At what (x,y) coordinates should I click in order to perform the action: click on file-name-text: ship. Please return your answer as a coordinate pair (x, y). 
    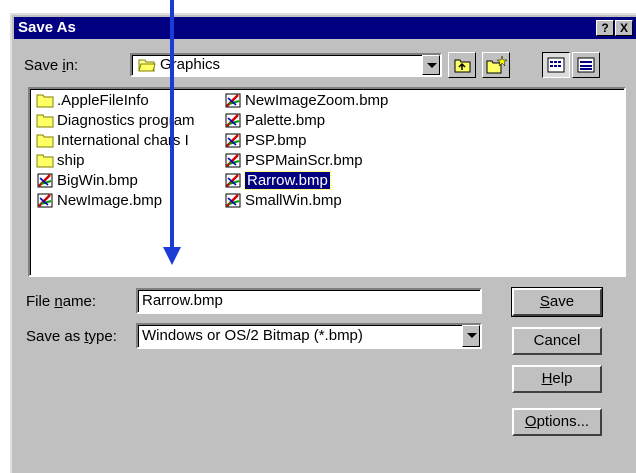
    Looking at the image, I should click on (71, 160).